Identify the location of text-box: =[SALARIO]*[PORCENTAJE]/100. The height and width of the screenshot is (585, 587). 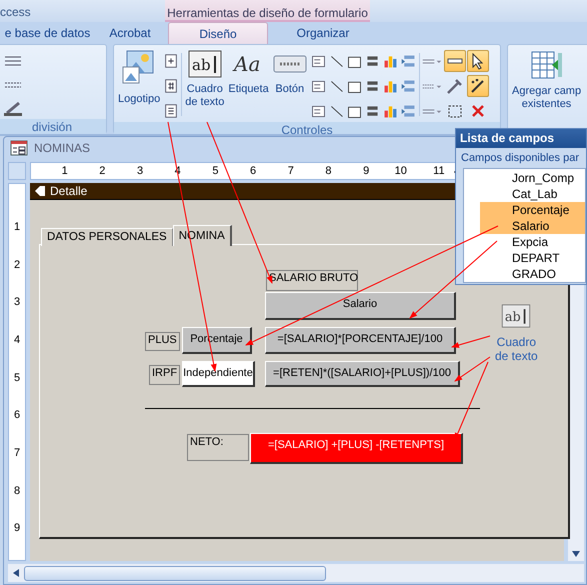
(360, 340).